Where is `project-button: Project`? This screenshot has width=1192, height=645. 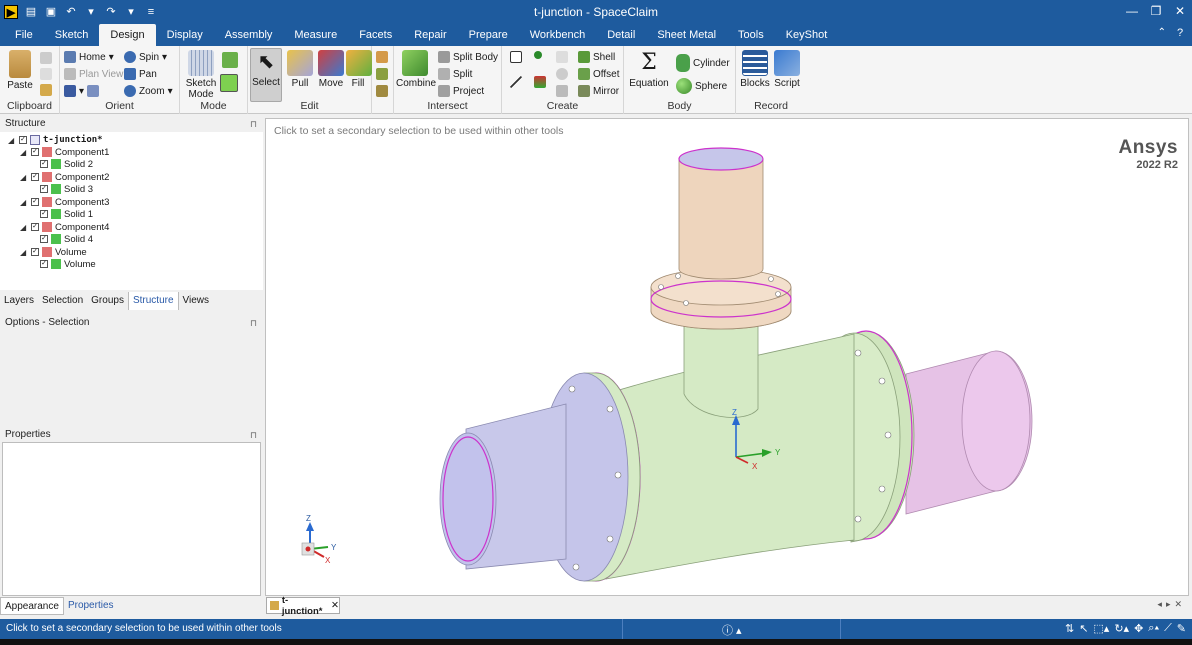
project-button: Project is located at coordinates (461, 91).